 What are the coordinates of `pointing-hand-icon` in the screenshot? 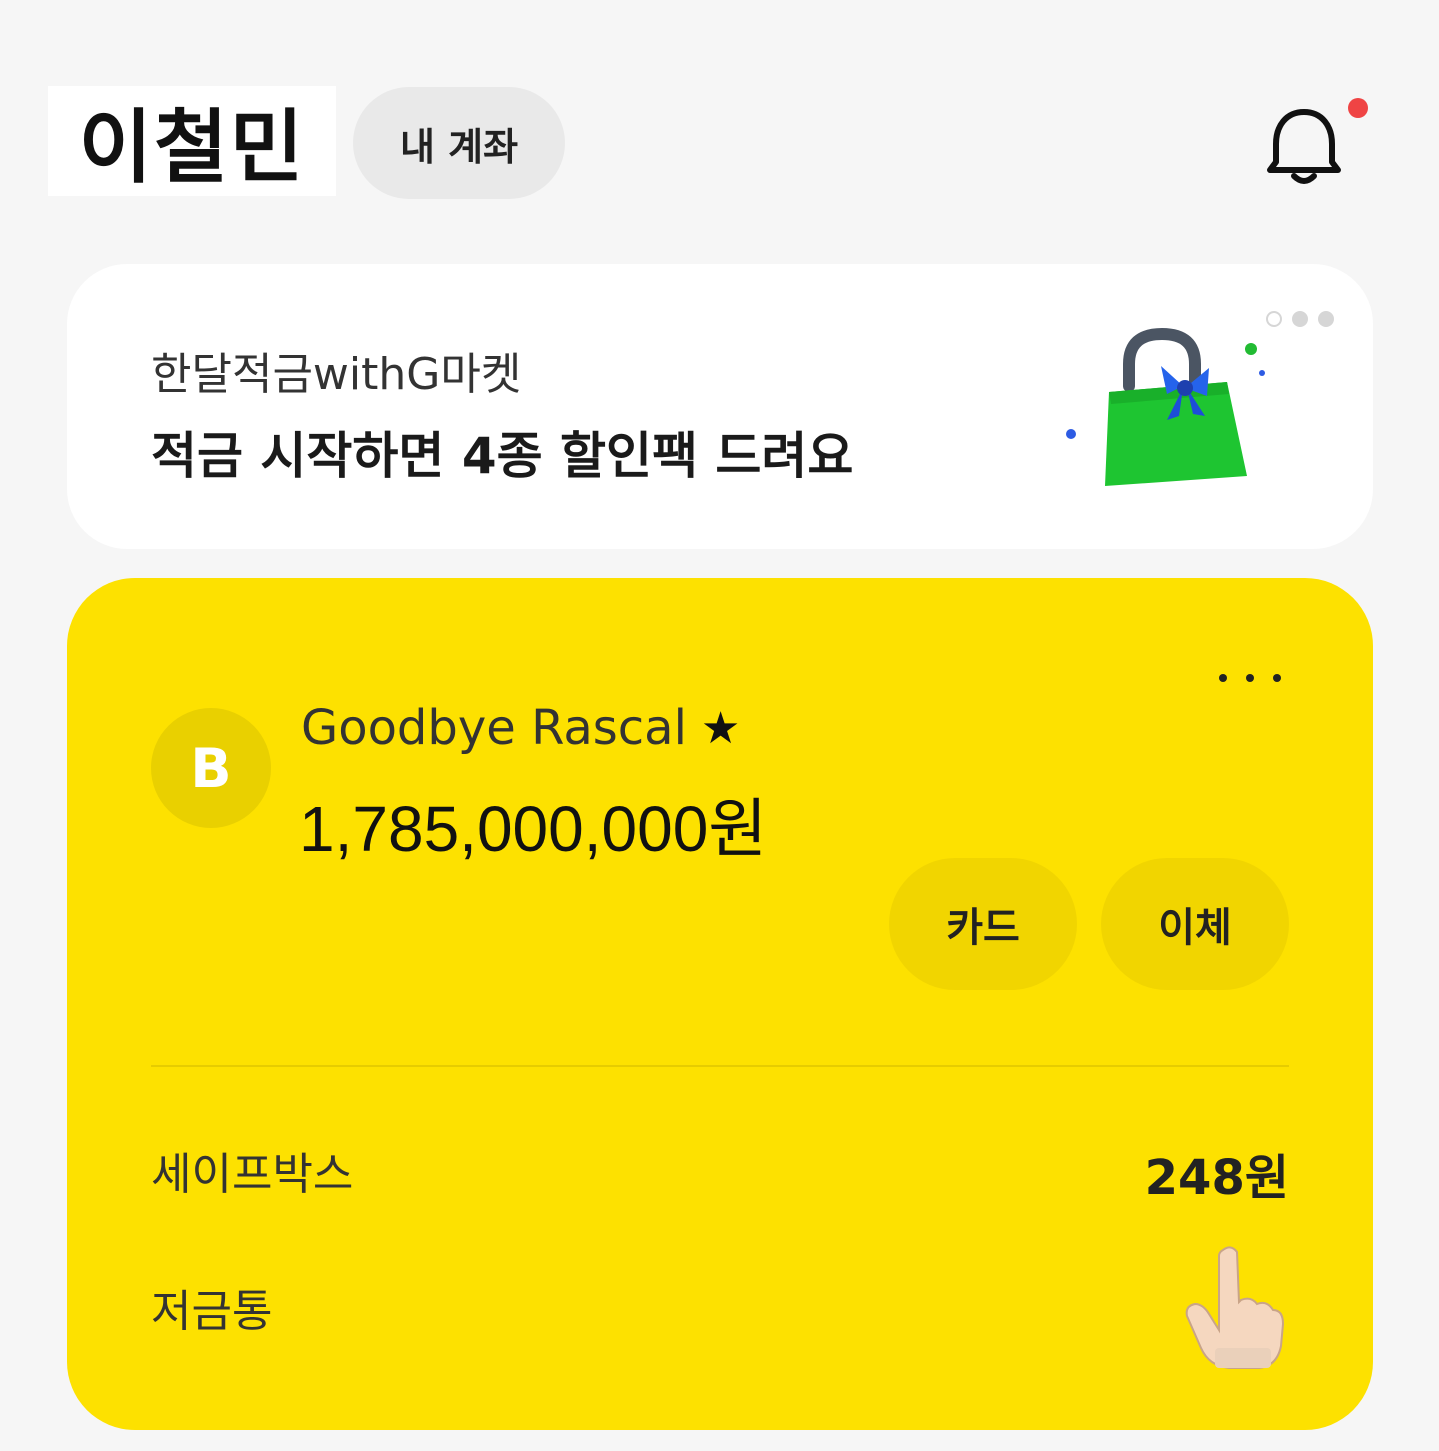 It's located at (1235, 1307).